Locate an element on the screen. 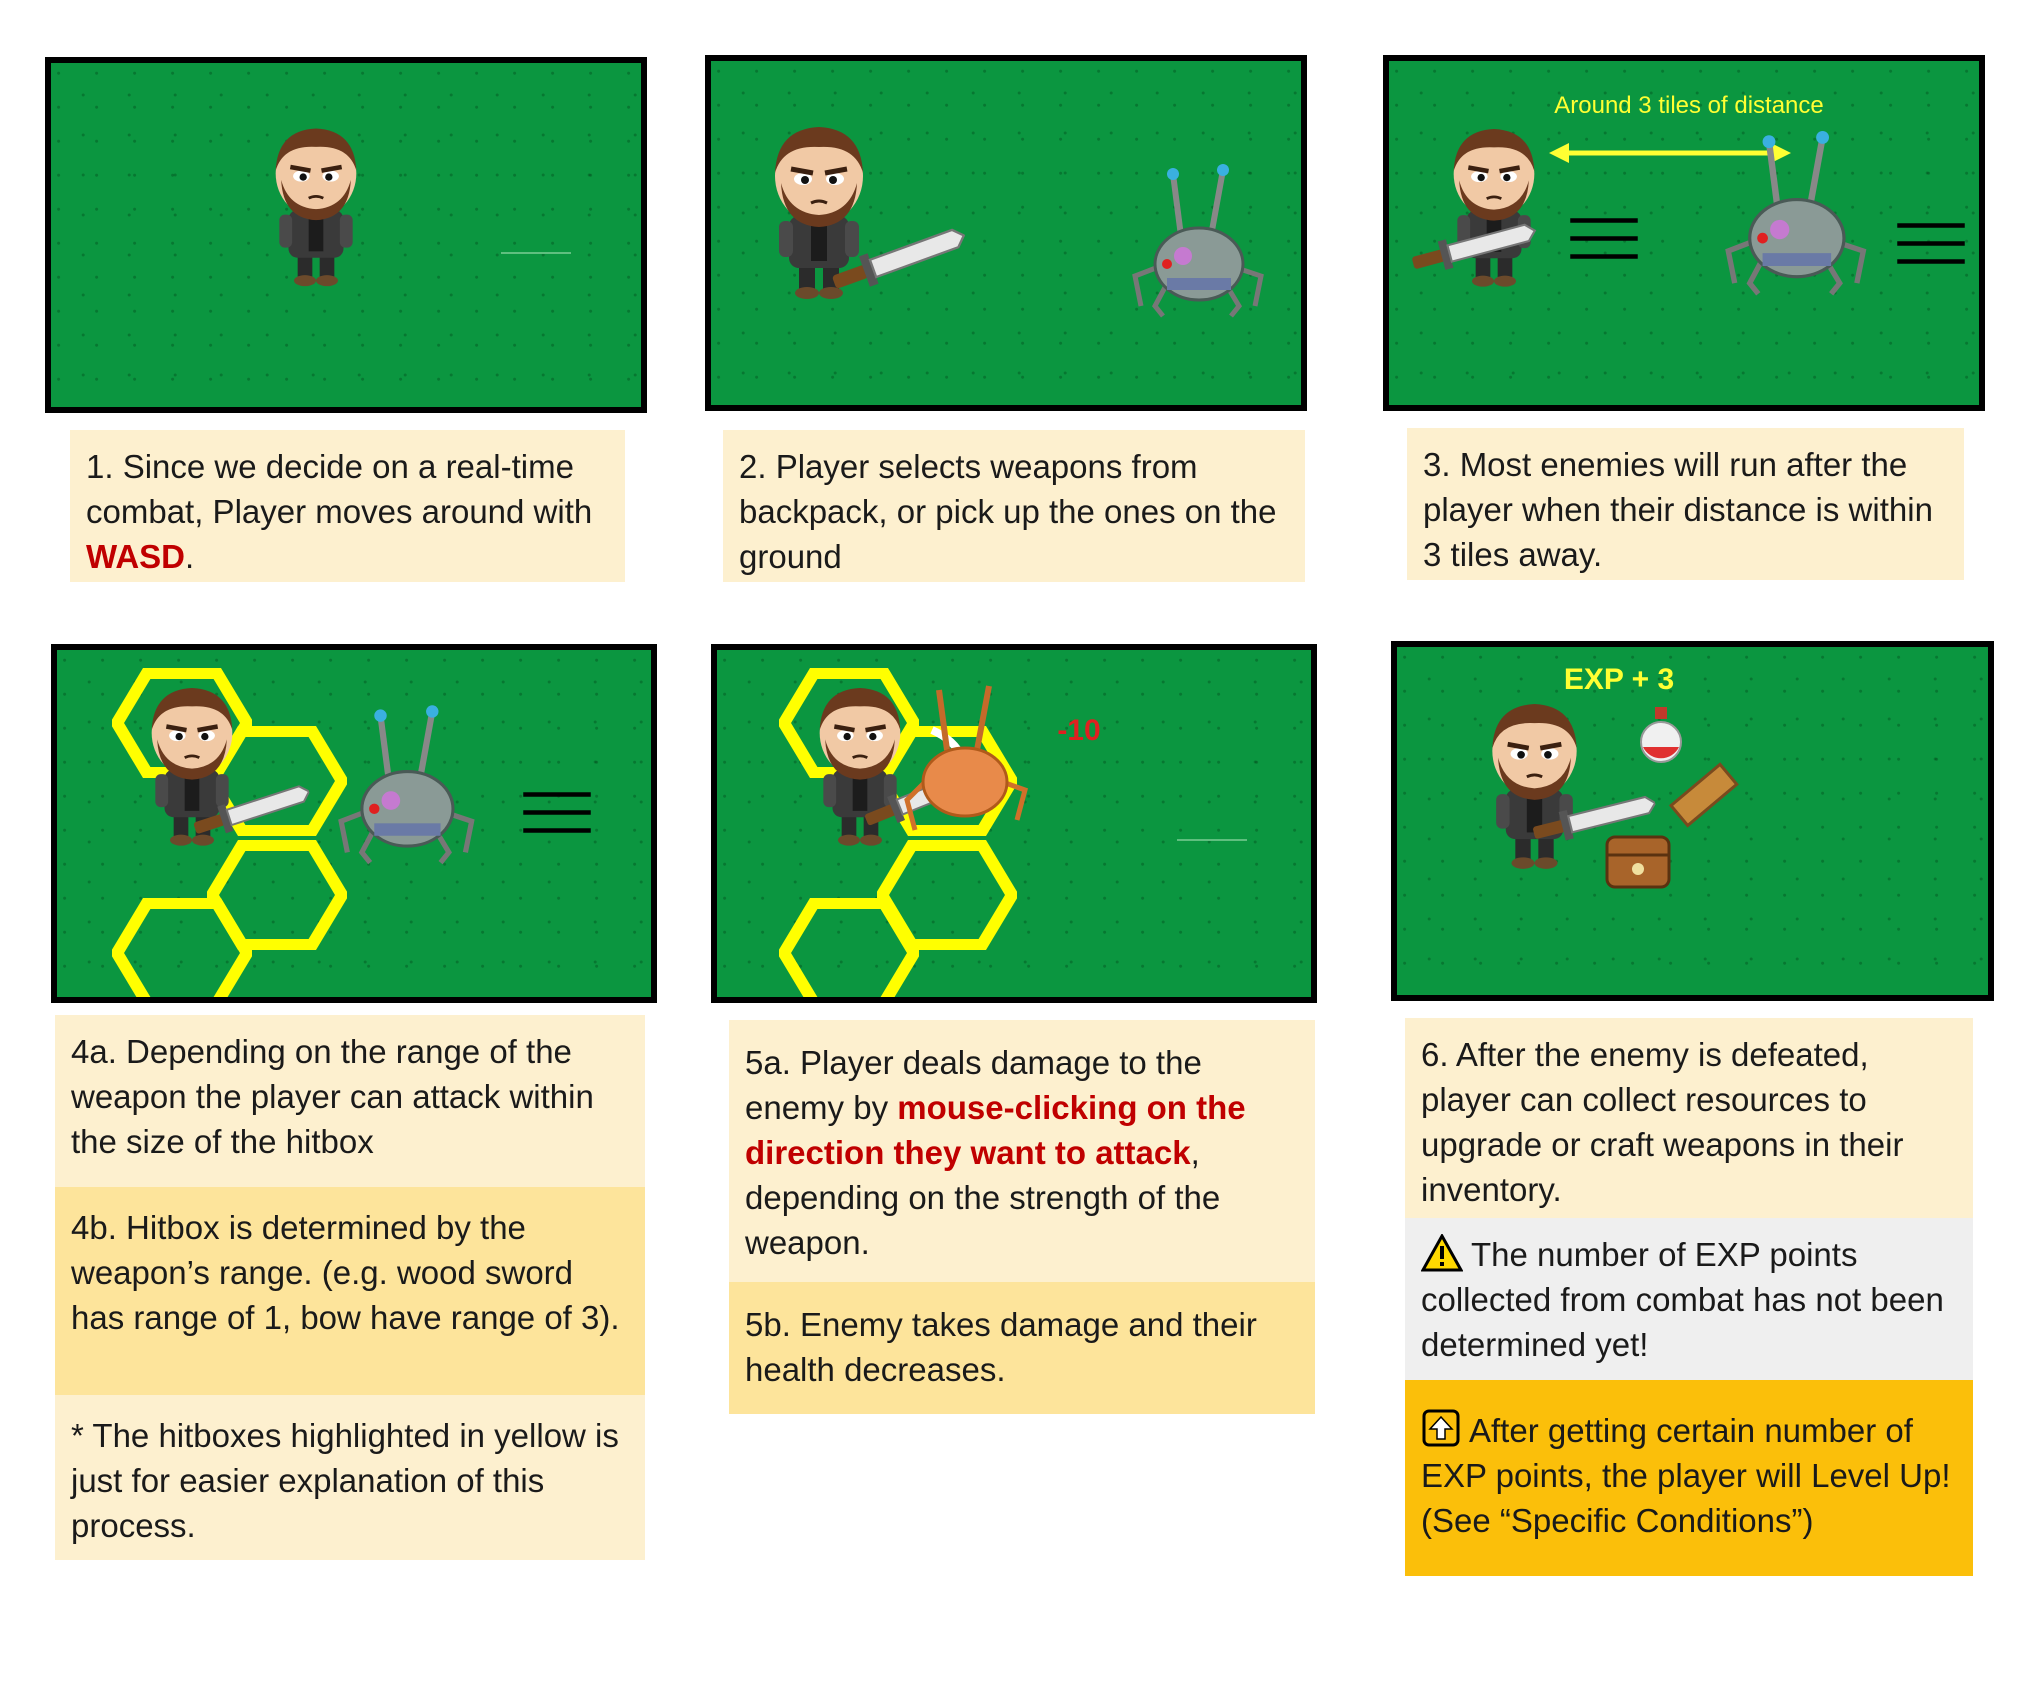 This screenshot has height=1685, width=2040. distance-label: Around 3 tiles of distance is located at coordinates (1689, 105).